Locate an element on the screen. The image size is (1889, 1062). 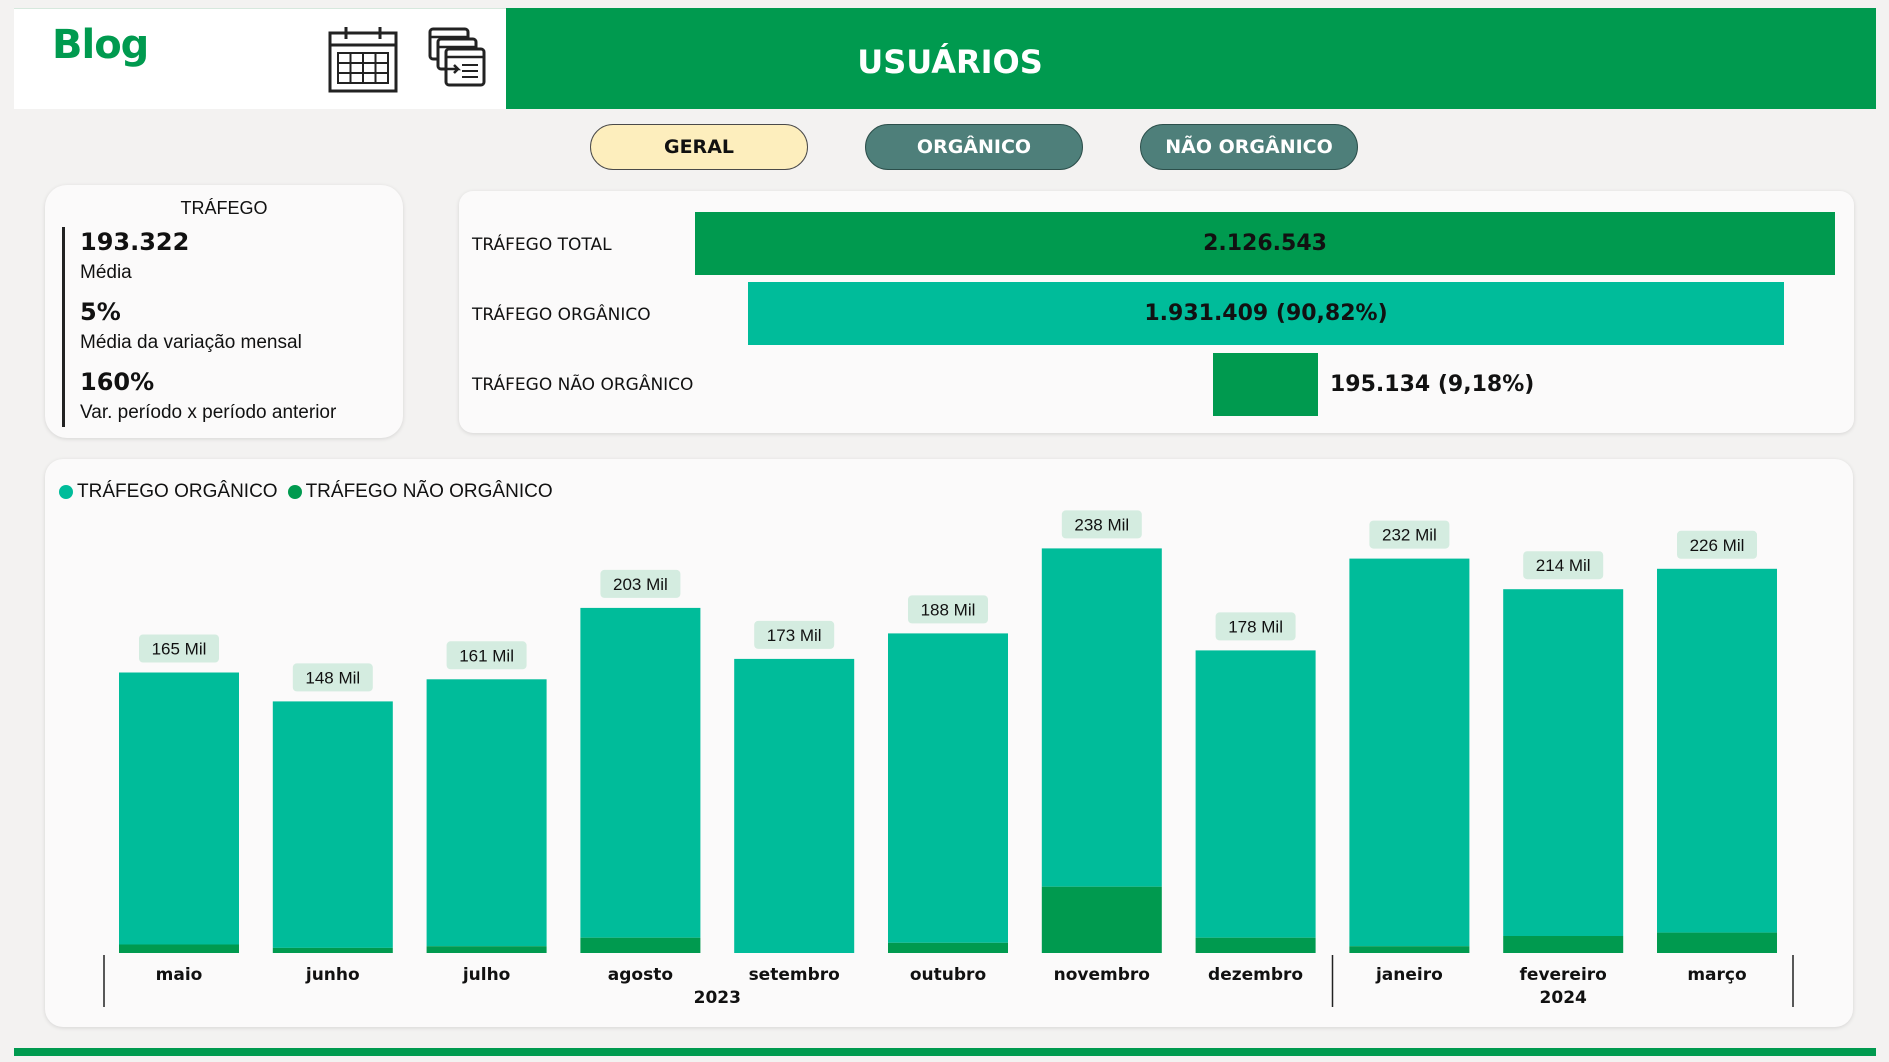
x-tick-label: novembro is located at coordinates (1102, 975).